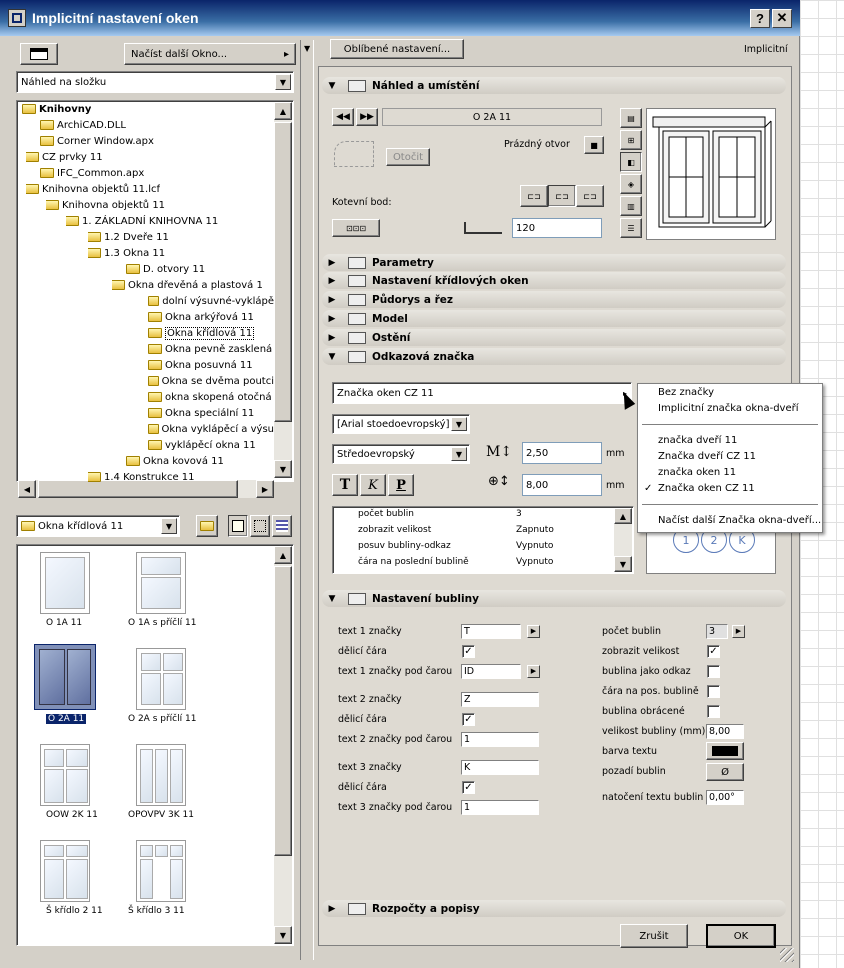 The height and width of the screenshot is (968, 844). Describe the element at coordinates (554, 299) in the screenshot. I see `section-header: ▶ Půdorys a řez` at that location.